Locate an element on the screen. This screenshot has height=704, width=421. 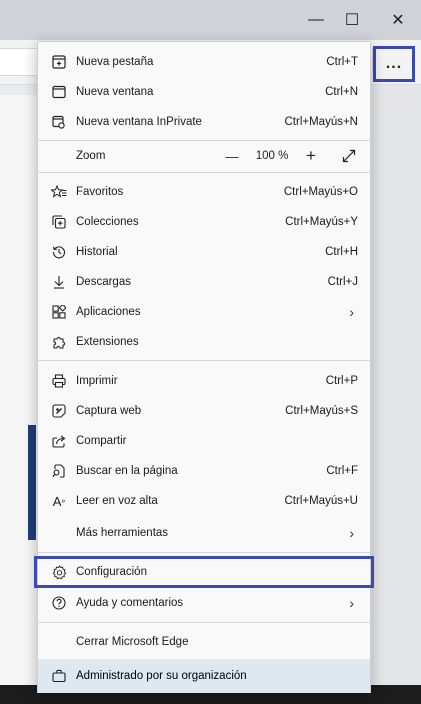
menu-item-label: Descargas is located at coordinates (103, 282).